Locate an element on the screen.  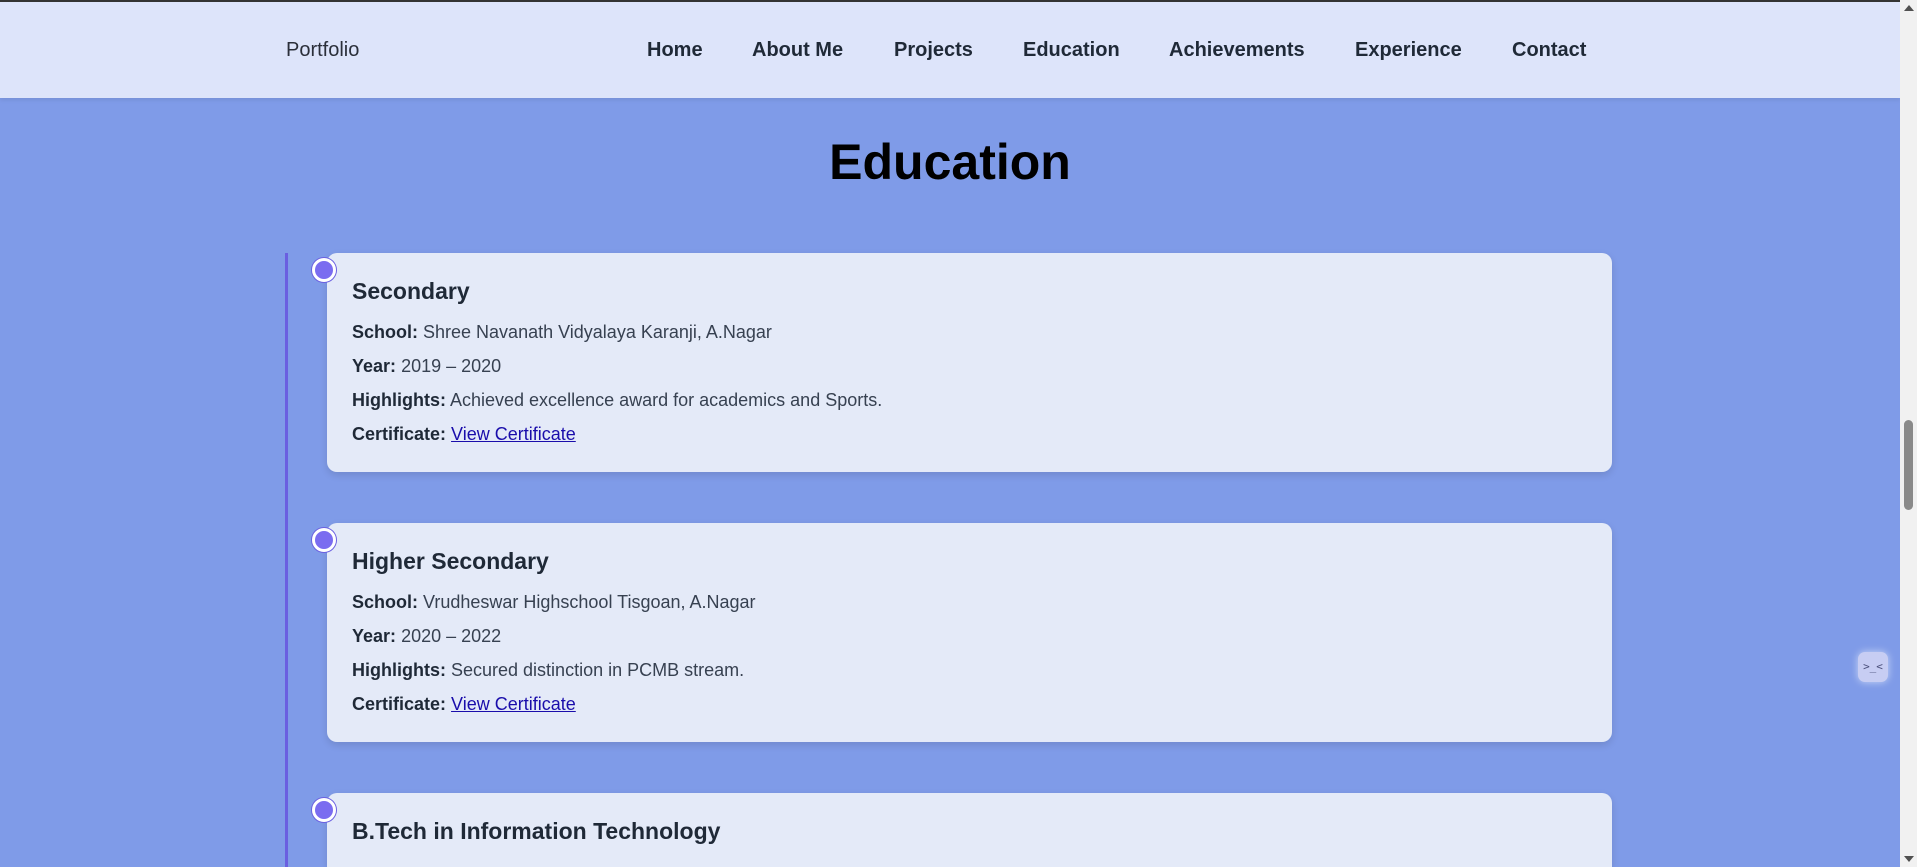
scroll-down-arrow-icon is located at coordinates (1909, 859).